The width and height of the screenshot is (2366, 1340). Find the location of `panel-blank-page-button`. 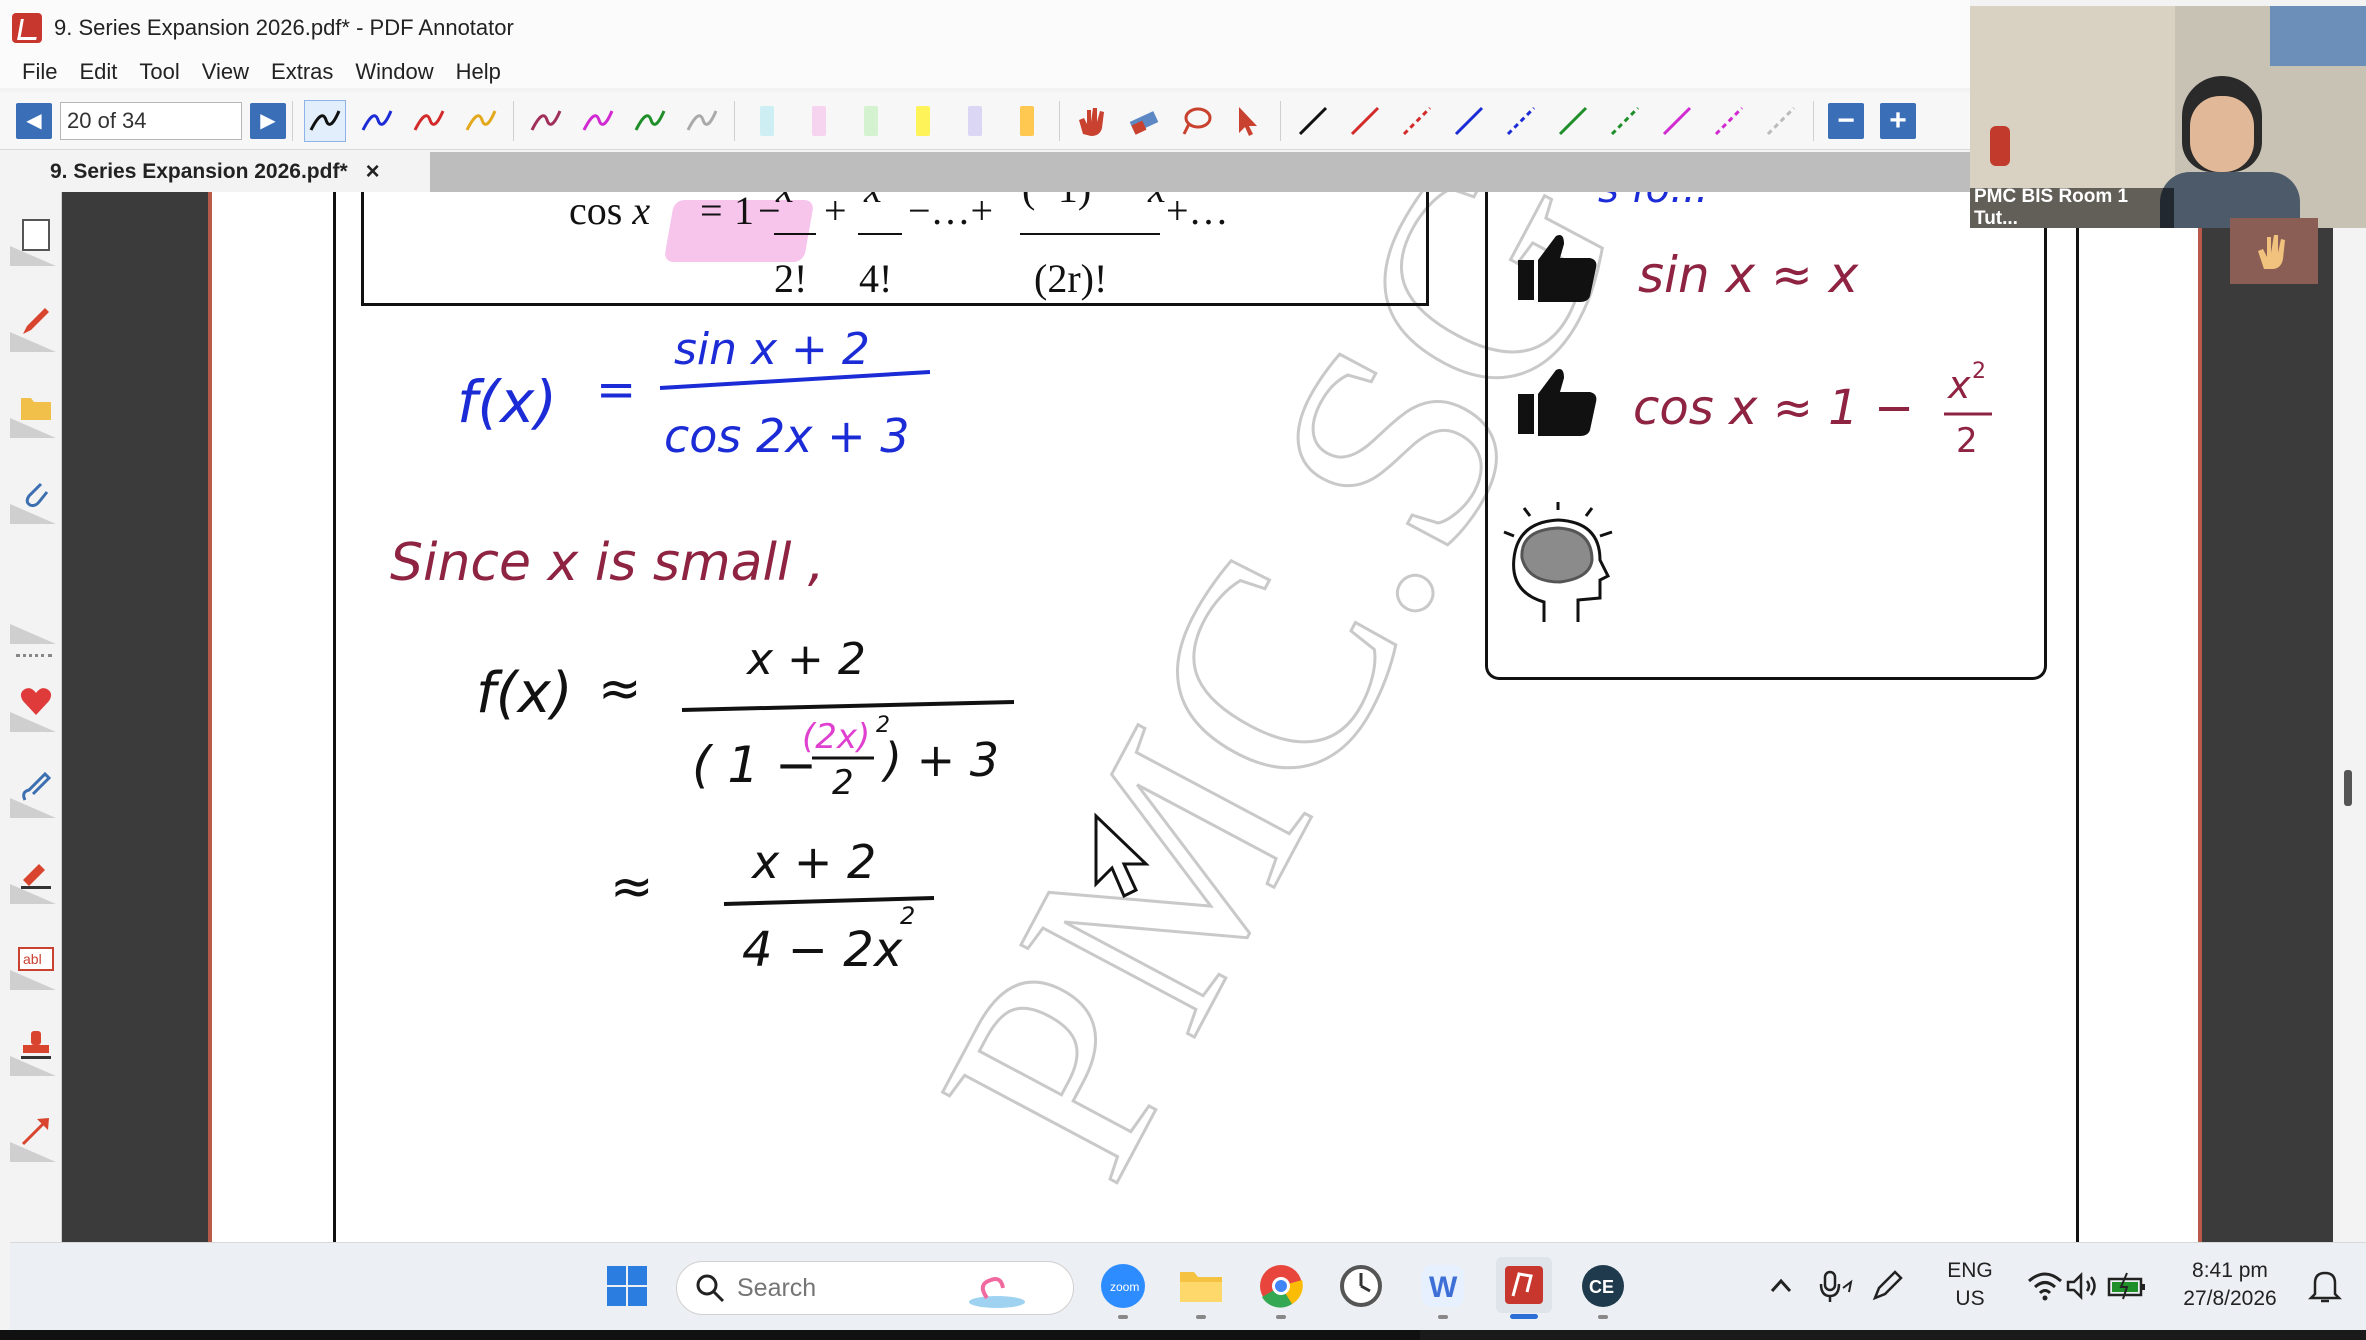

panel-blank-page-button is located at coordinates (36, 236).